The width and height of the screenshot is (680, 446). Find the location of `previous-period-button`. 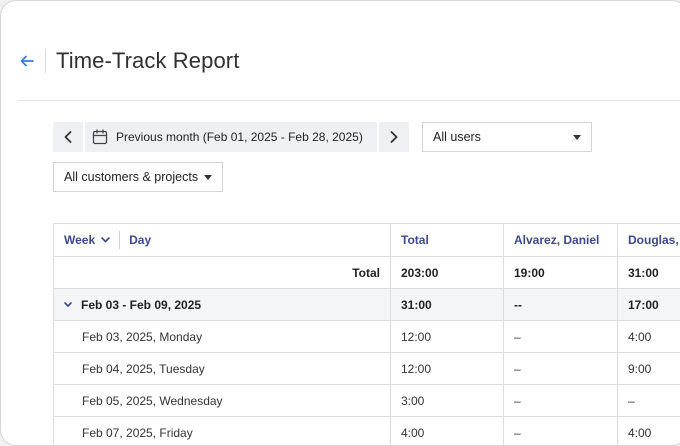

previous-period-button is located at coordinates (68, 137).